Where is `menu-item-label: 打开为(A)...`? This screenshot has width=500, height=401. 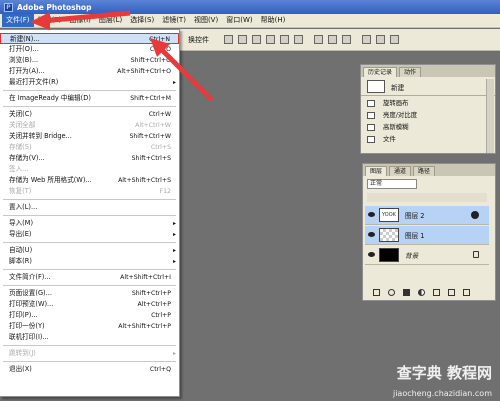 menu-item-label: 打开为(A)... is located at coordinates (27, 71).